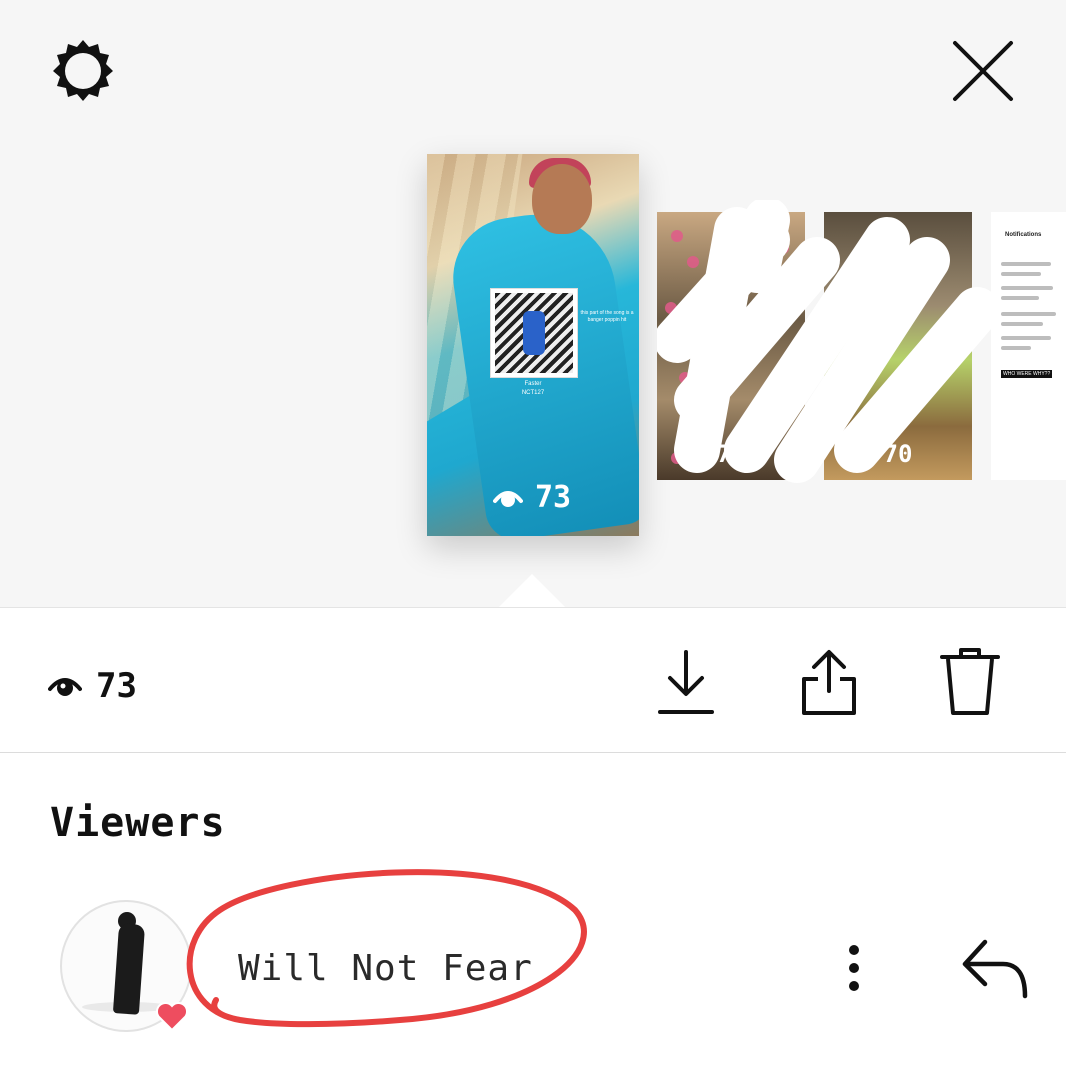 The image size is (1066, 1066). What do you see at coordinates (533, 680) in the screenshot?
I see `story-actions-bar: 73` at bounding box center [533, 680].